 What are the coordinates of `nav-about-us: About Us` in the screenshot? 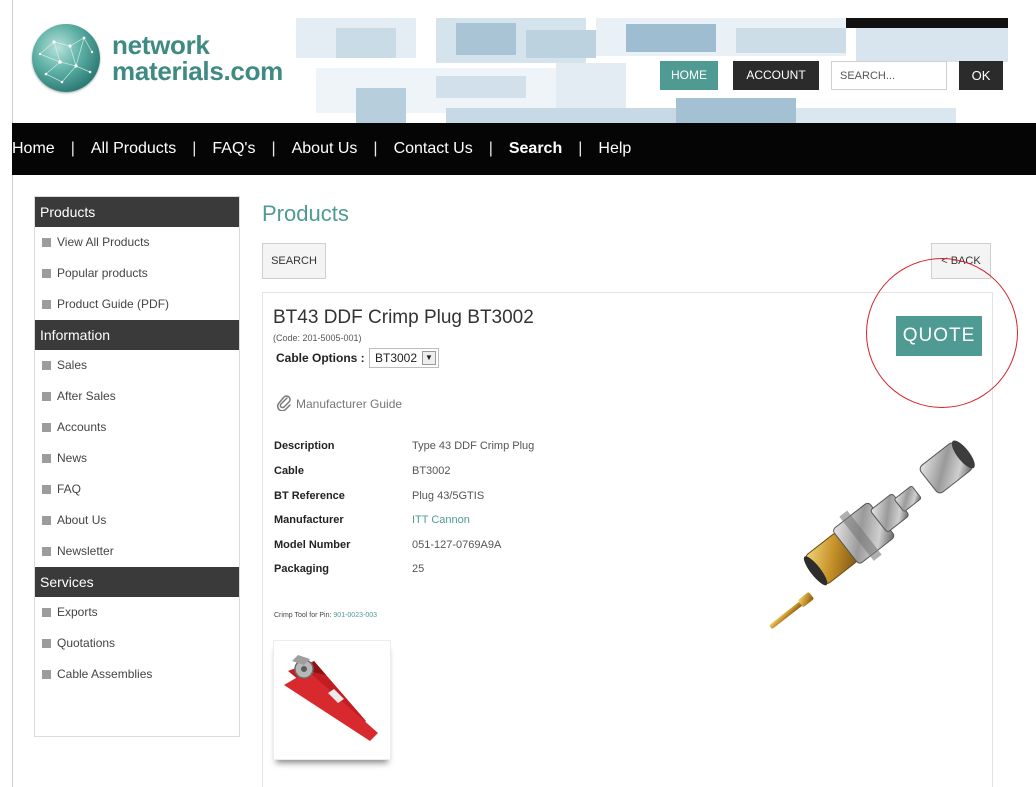 It's located at (325, 149).